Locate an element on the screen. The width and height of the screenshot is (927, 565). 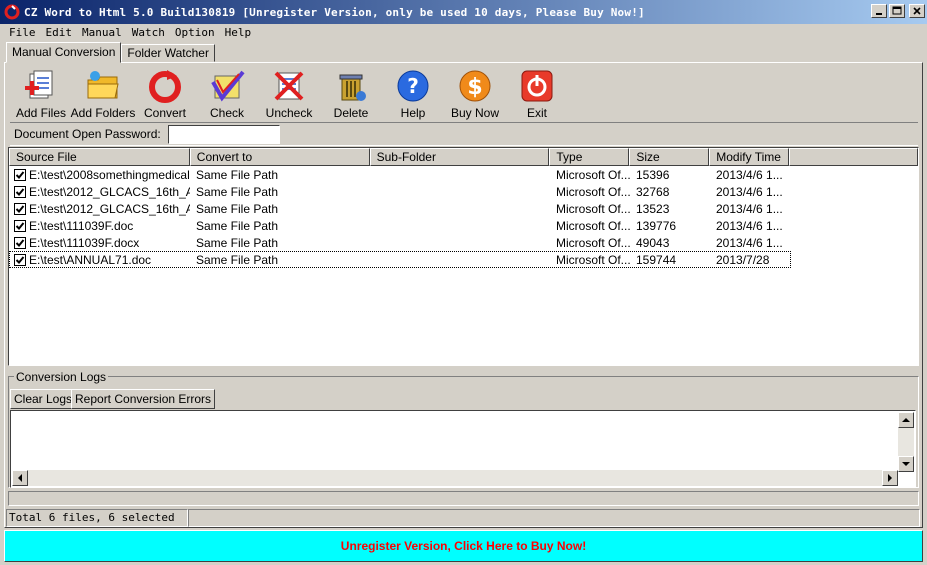
help-icon: ? is located at coordinates (413, 86).